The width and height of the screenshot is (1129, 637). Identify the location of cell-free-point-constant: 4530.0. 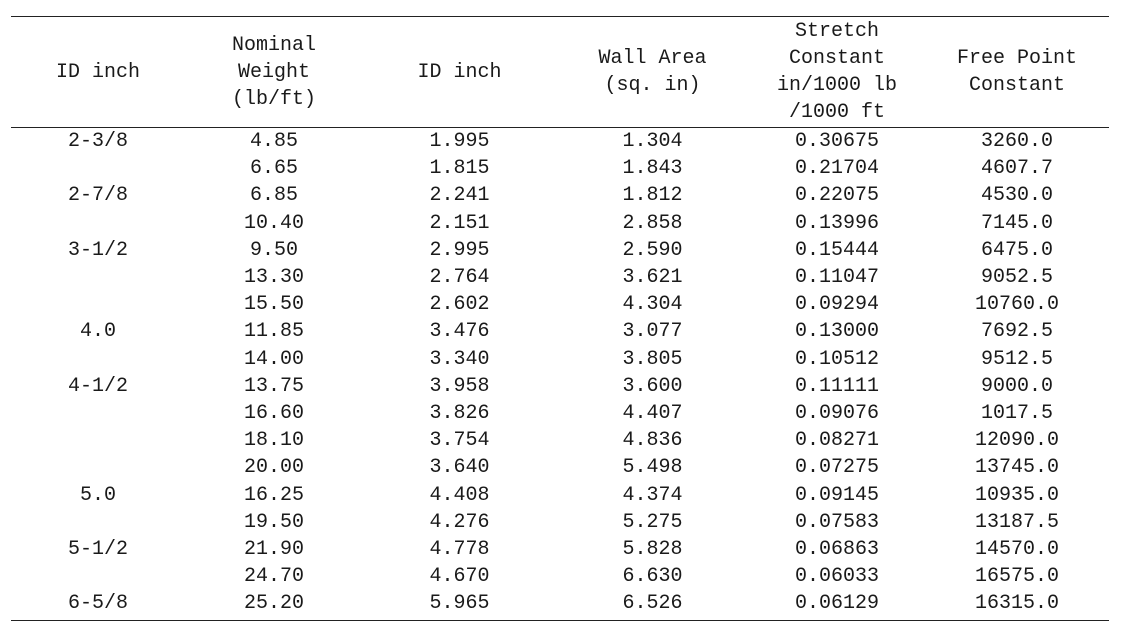
(1016, 196).